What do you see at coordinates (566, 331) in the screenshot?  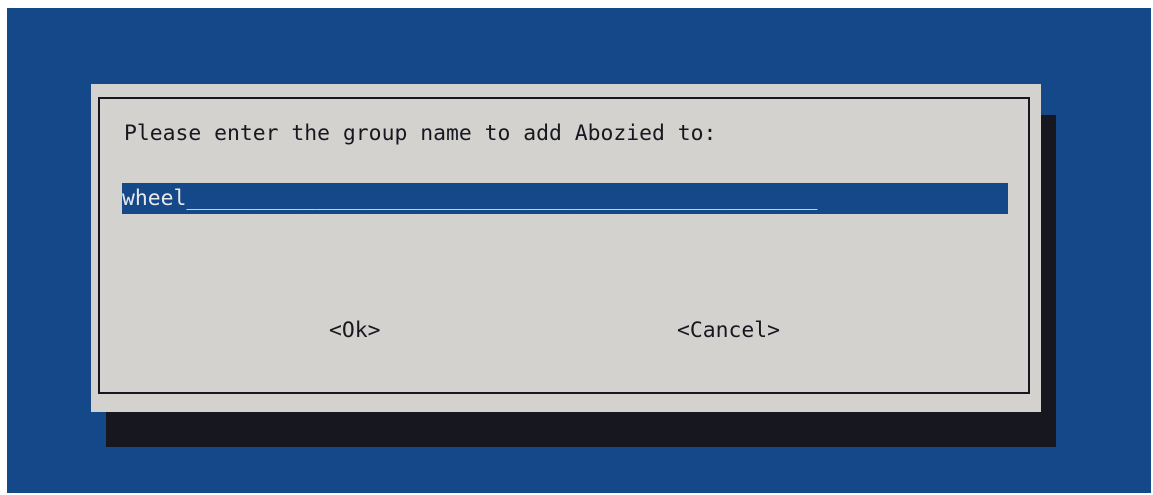 I see `dialog-buttons: <Ok> <Cancel>` at bounding box center [566, 331].